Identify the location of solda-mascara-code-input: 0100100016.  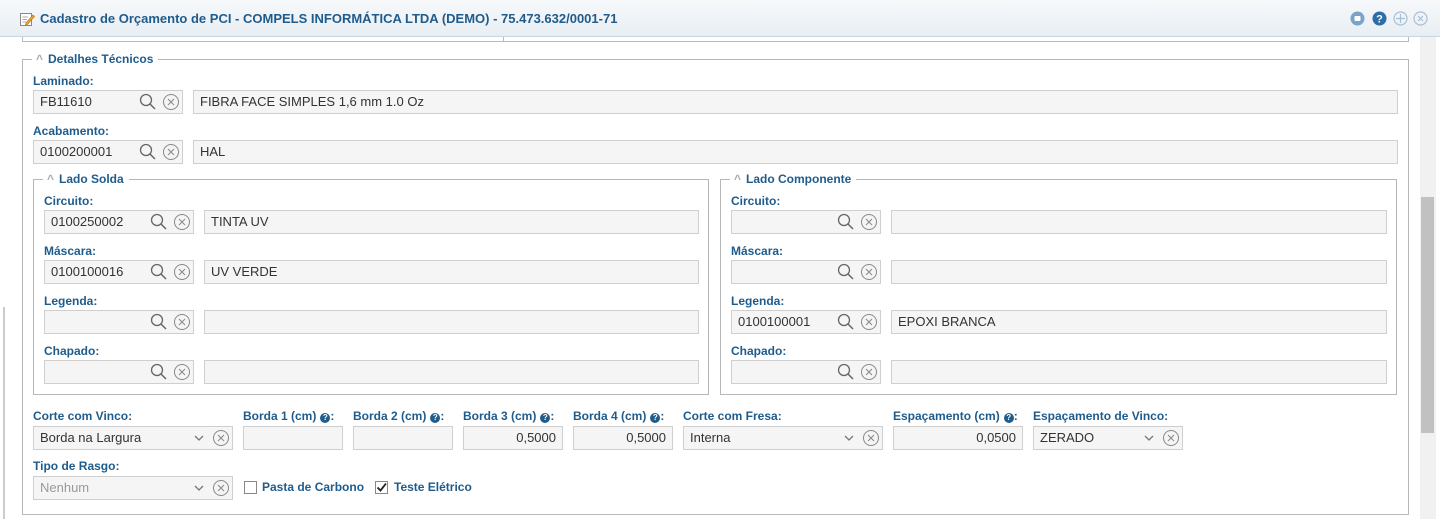
(119, 272).